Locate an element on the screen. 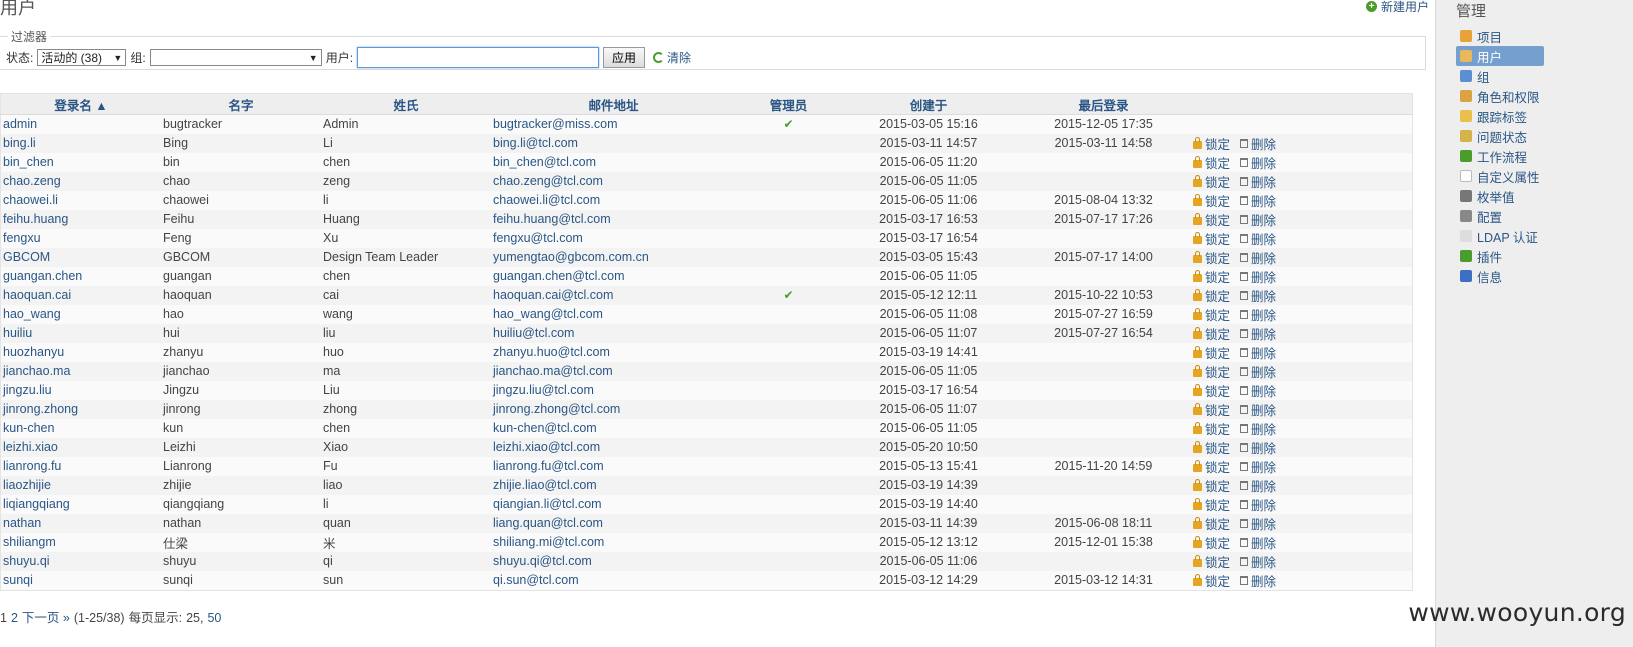  user-login-link: shiliangm is located at coordinates (29, 542).